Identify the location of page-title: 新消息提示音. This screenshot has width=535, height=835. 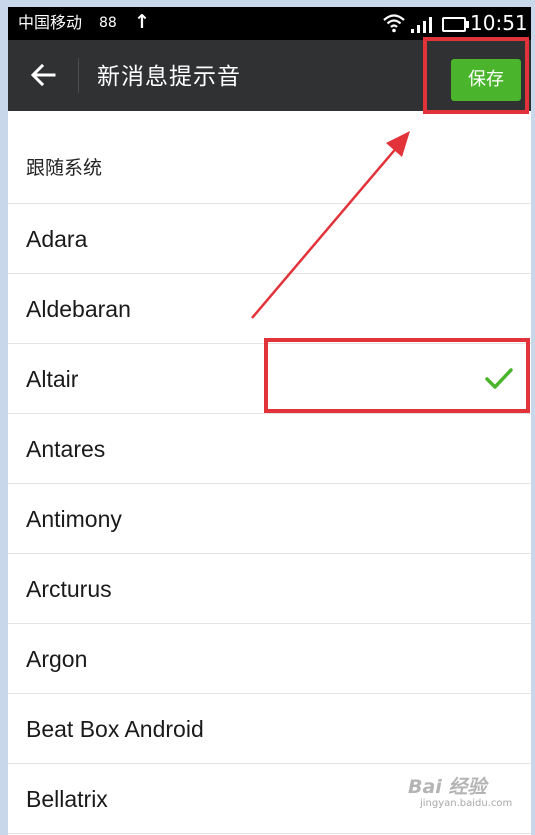
(169, 77).